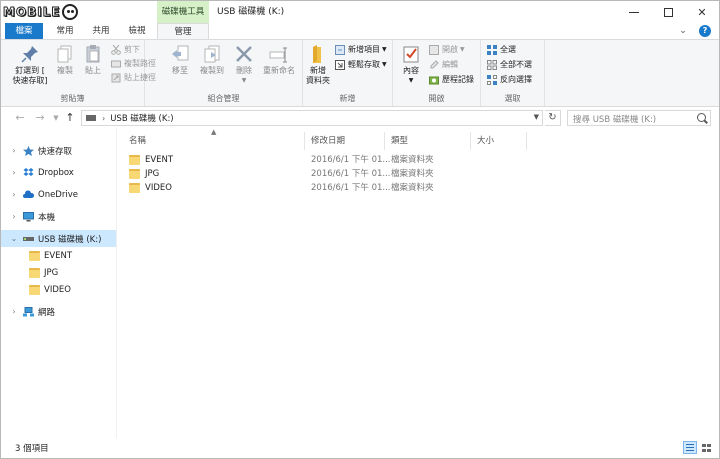  What do you see at coordinates (436, 98) in the screenshot?
I see `open-group-label: 開啟` at bounding box center [436, 98].